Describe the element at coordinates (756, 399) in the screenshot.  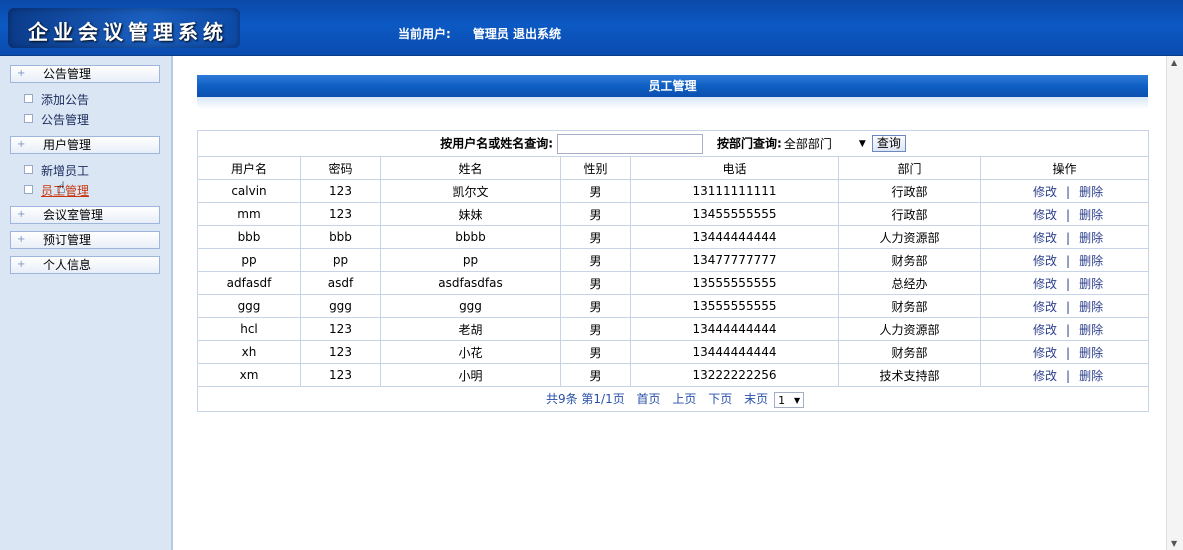
I see `pager-last: 末页` at that location.